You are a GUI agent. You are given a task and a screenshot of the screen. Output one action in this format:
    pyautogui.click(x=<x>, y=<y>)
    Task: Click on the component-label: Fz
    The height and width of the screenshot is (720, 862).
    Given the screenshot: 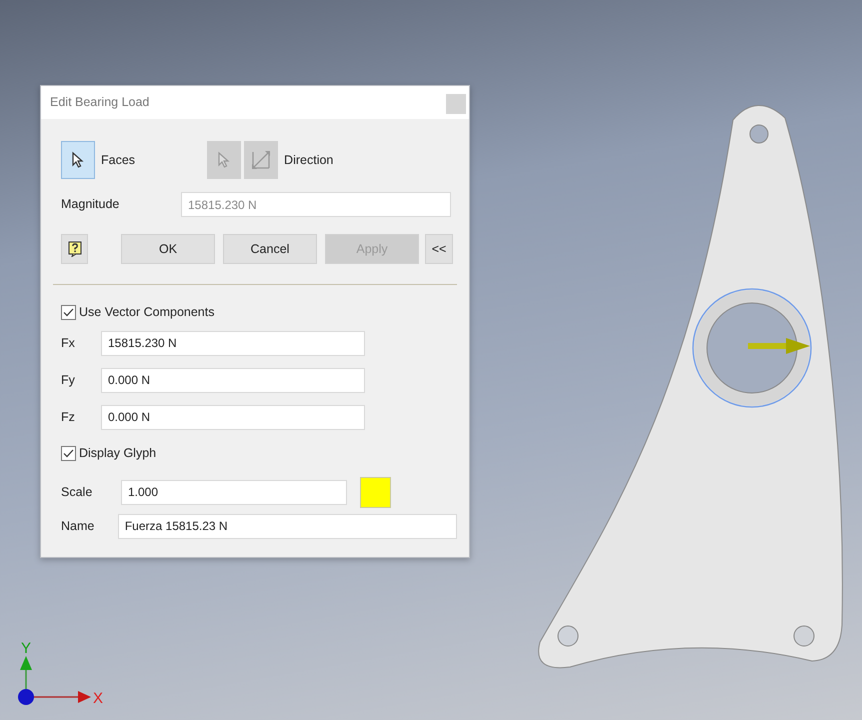 What is the action you would take?
    pyautogui.click(x=68, y=417)
    